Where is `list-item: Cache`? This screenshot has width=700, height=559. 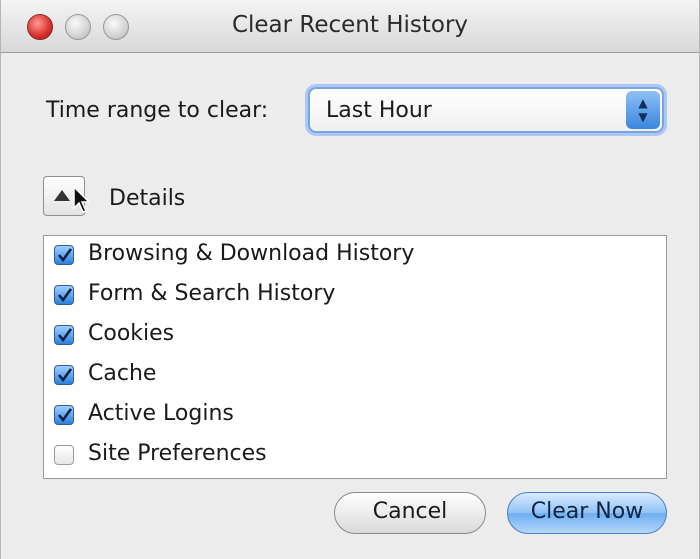
list-item: Cache is located at coordinates (355, 376).